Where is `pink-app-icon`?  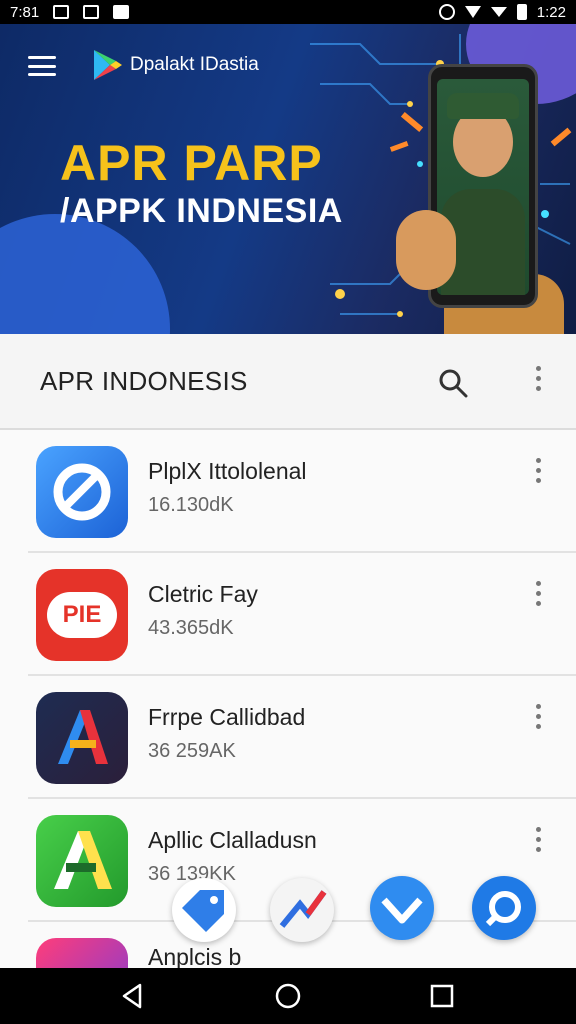
pink-app-icon is located at coordinates (82, 953).